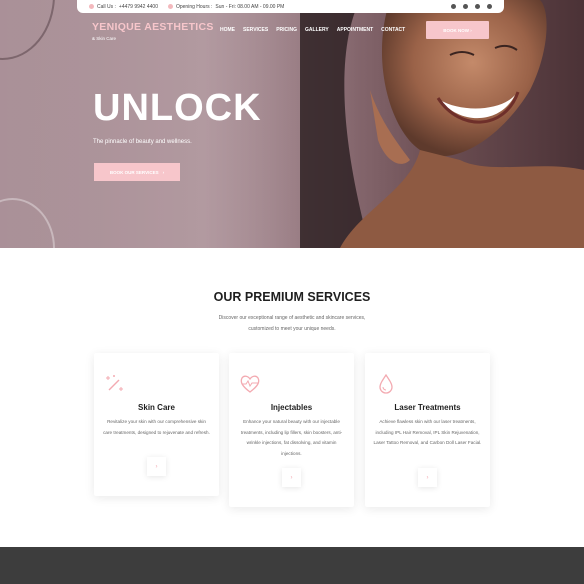 This screenshot has height=584, width=584. Describe the element at coordinates (489, 6) in the screenshot. I see `whatsapp-icon` at that location.